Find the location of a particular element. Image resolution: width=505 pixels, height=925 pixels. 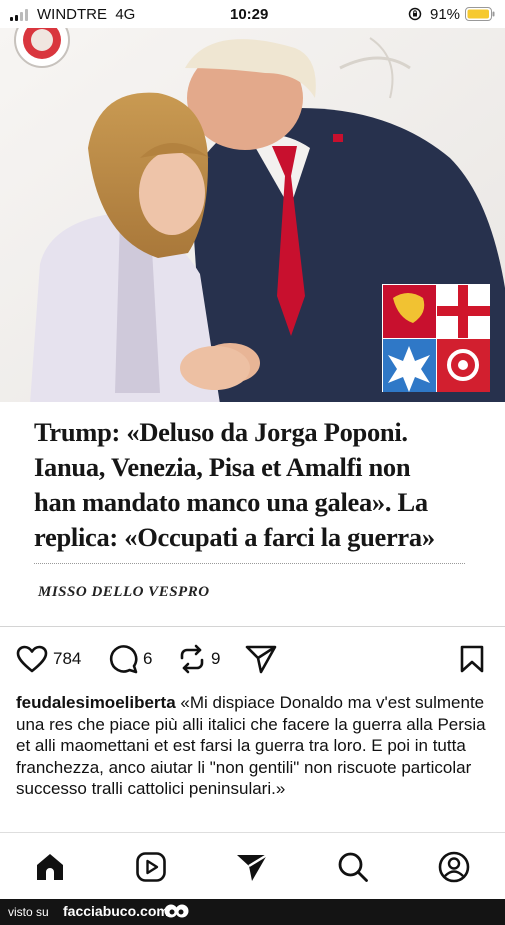

nav-messages is located at coordinates (252, 867).